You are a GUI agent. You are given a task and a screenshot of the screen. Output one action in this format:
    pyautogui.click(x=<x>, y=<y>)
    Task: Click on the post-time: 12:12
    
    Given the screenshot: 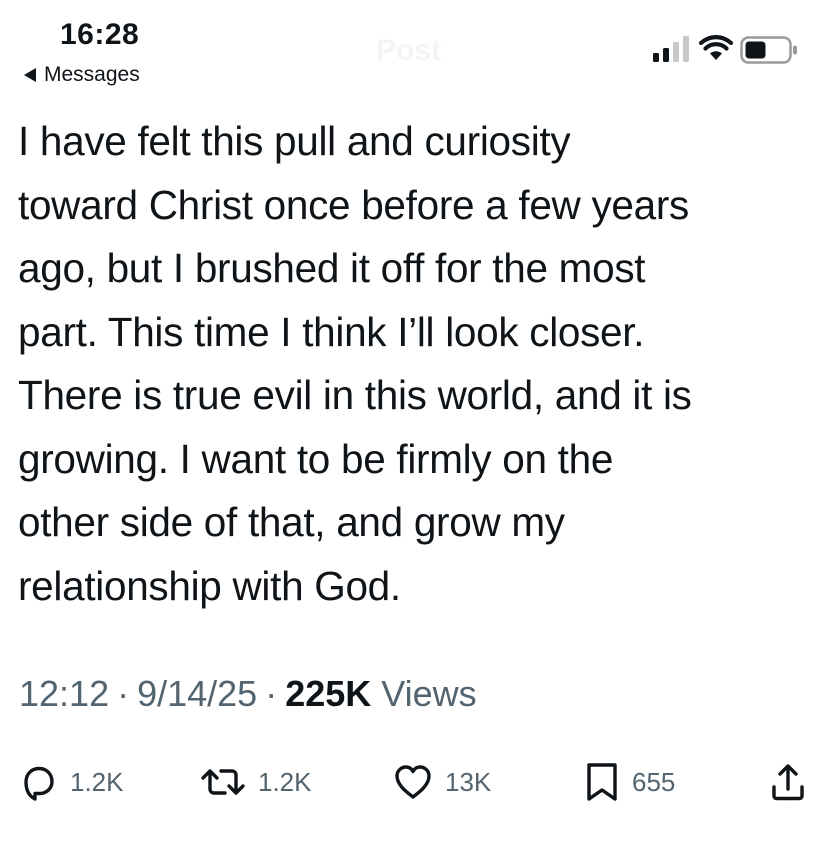 What is the action you would take?
    pyautogui.click(x=64, y=693)
    